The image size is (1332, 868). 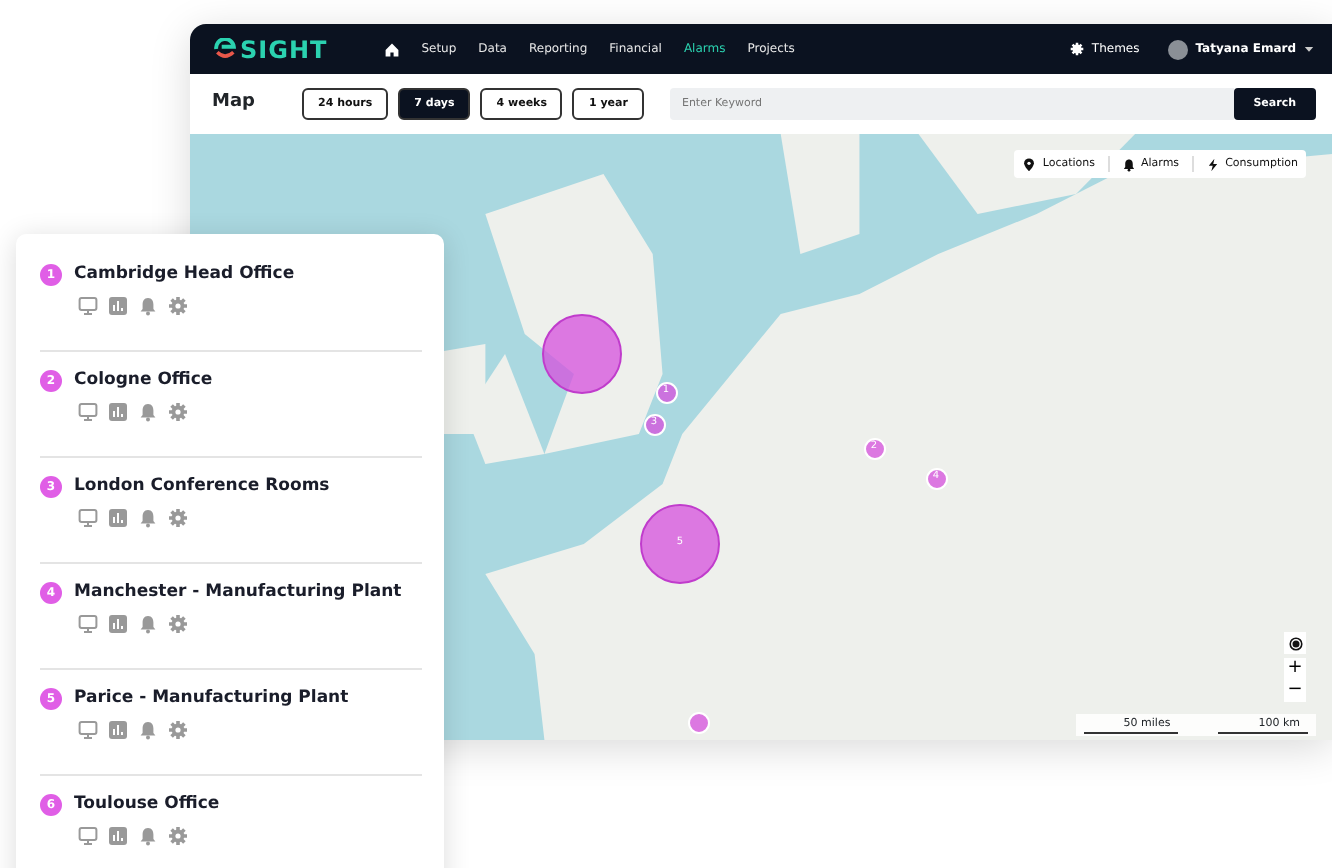 I want to click on home-icon, so click(x=391, y=49).